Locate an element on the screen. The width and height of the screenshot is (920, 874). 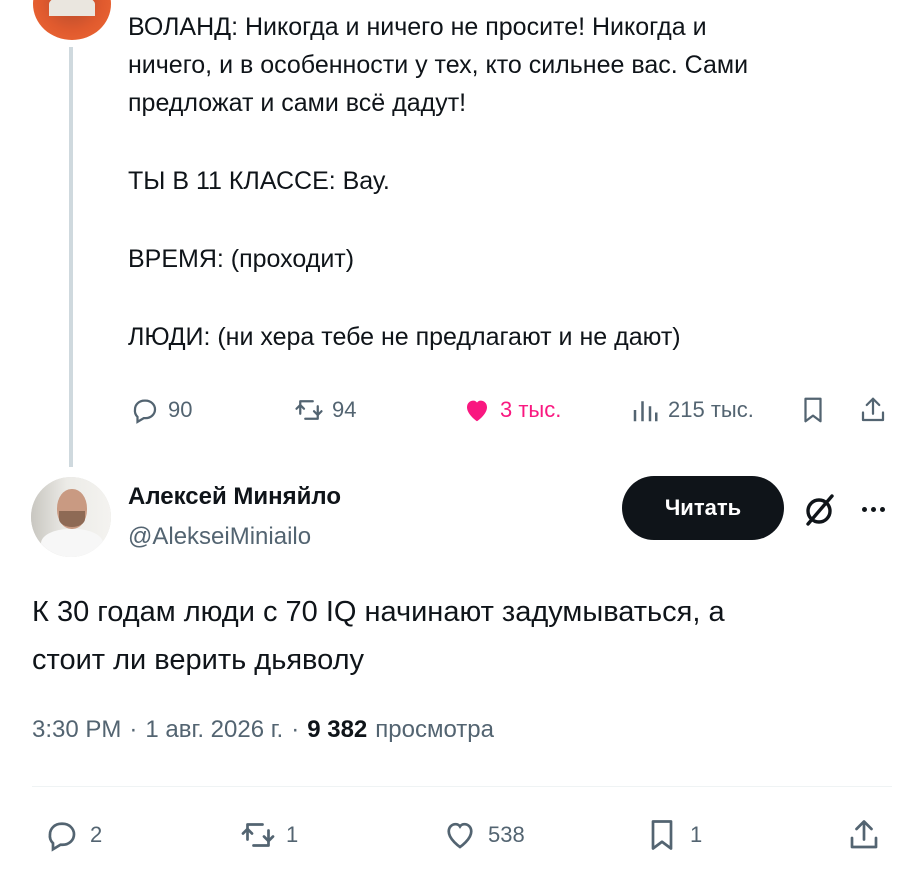
heart-icon is located at coordinates (460, 835).